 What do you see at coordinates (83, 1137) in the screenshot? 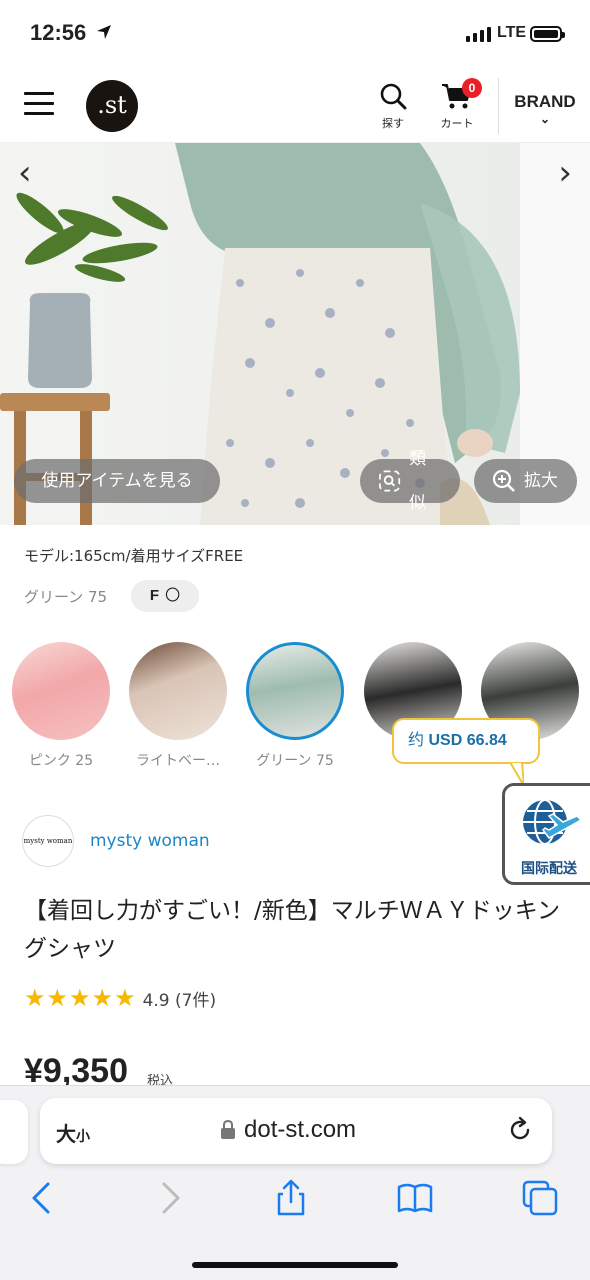
I see `text-size-small: 小` at bounding box center [83, 1137].